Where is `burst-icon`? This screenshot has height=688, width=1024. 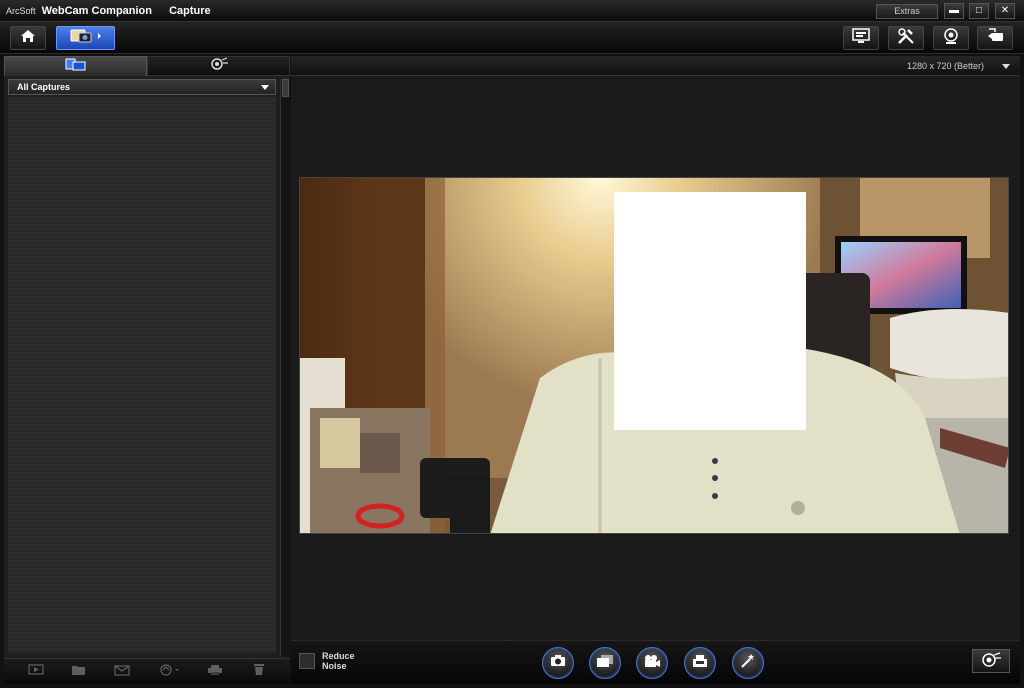
burst-icon is located at coordinates (605, 663).